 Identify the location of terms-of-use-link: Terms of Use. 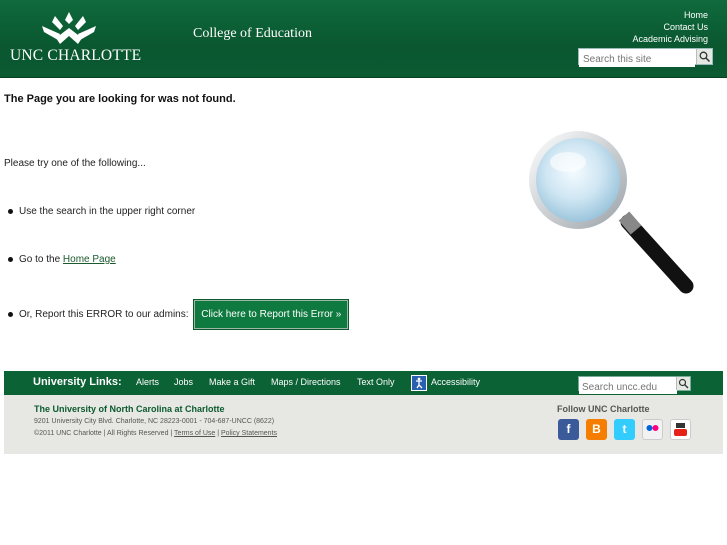
(194, 433).